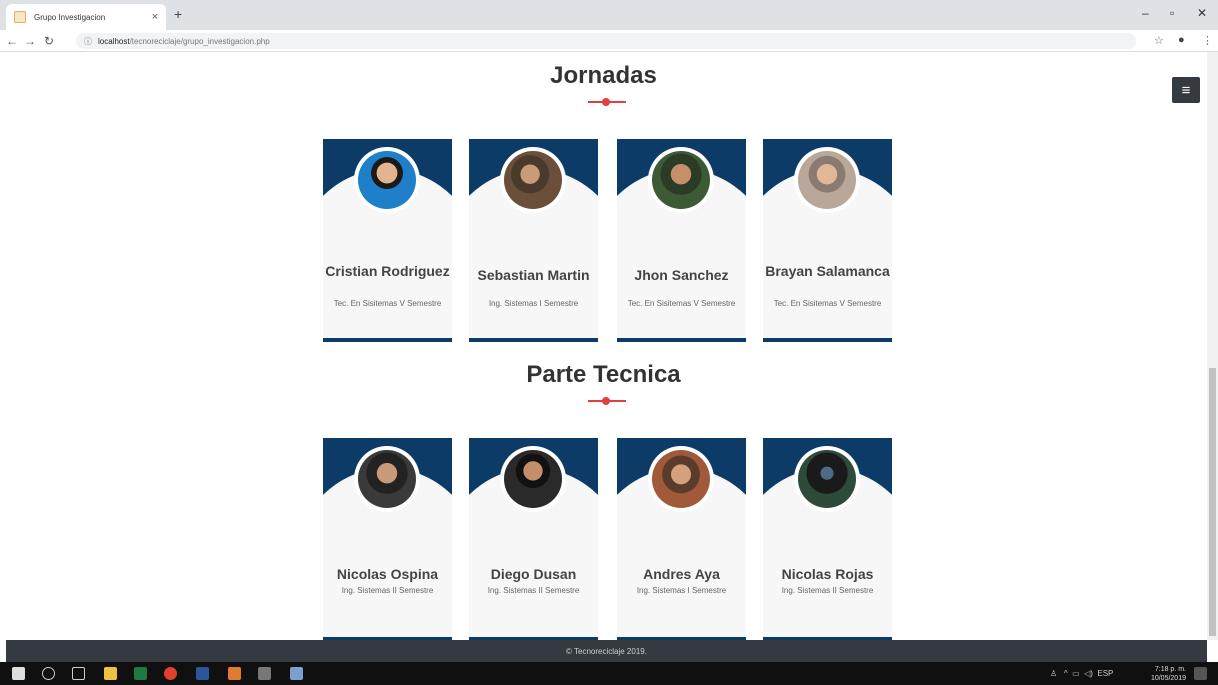 The width and height of the screenshot is (1218, 685). What do you see at coordinates (1168, 678) in the screenshot?
I see `clock-date: 10/05/2019` at bounding box center [1168, 678].